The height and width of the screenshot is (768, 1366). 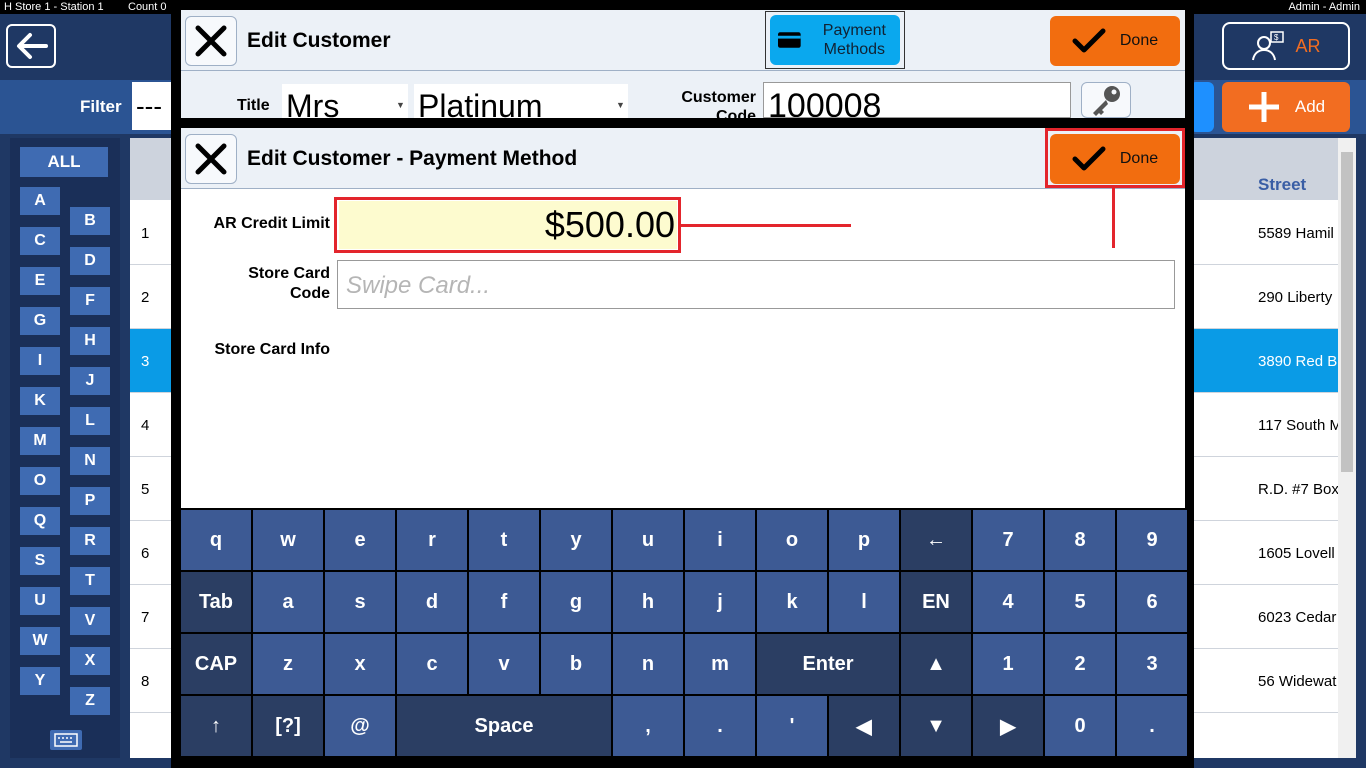 What do you see at coordinates (64, 162) in the screenshot?
I see `alpha-all-button: ALL` at bounding box center [64, 162].